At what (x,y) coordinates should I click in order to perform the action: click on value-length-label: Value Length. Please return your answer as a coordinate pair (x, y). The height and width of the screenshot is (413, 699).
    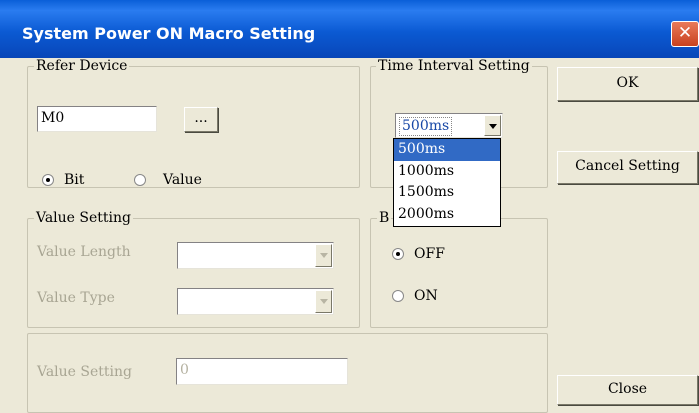
    Looking at the image, I should click on (84, 252).